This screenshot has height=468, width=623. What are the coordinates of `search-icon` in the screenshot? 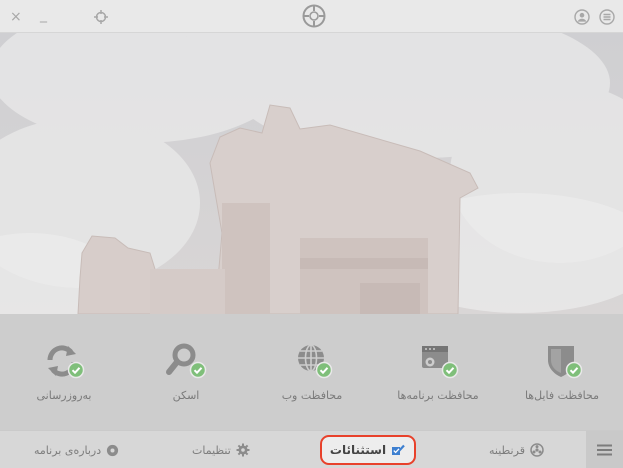 It's located at (186, 361).